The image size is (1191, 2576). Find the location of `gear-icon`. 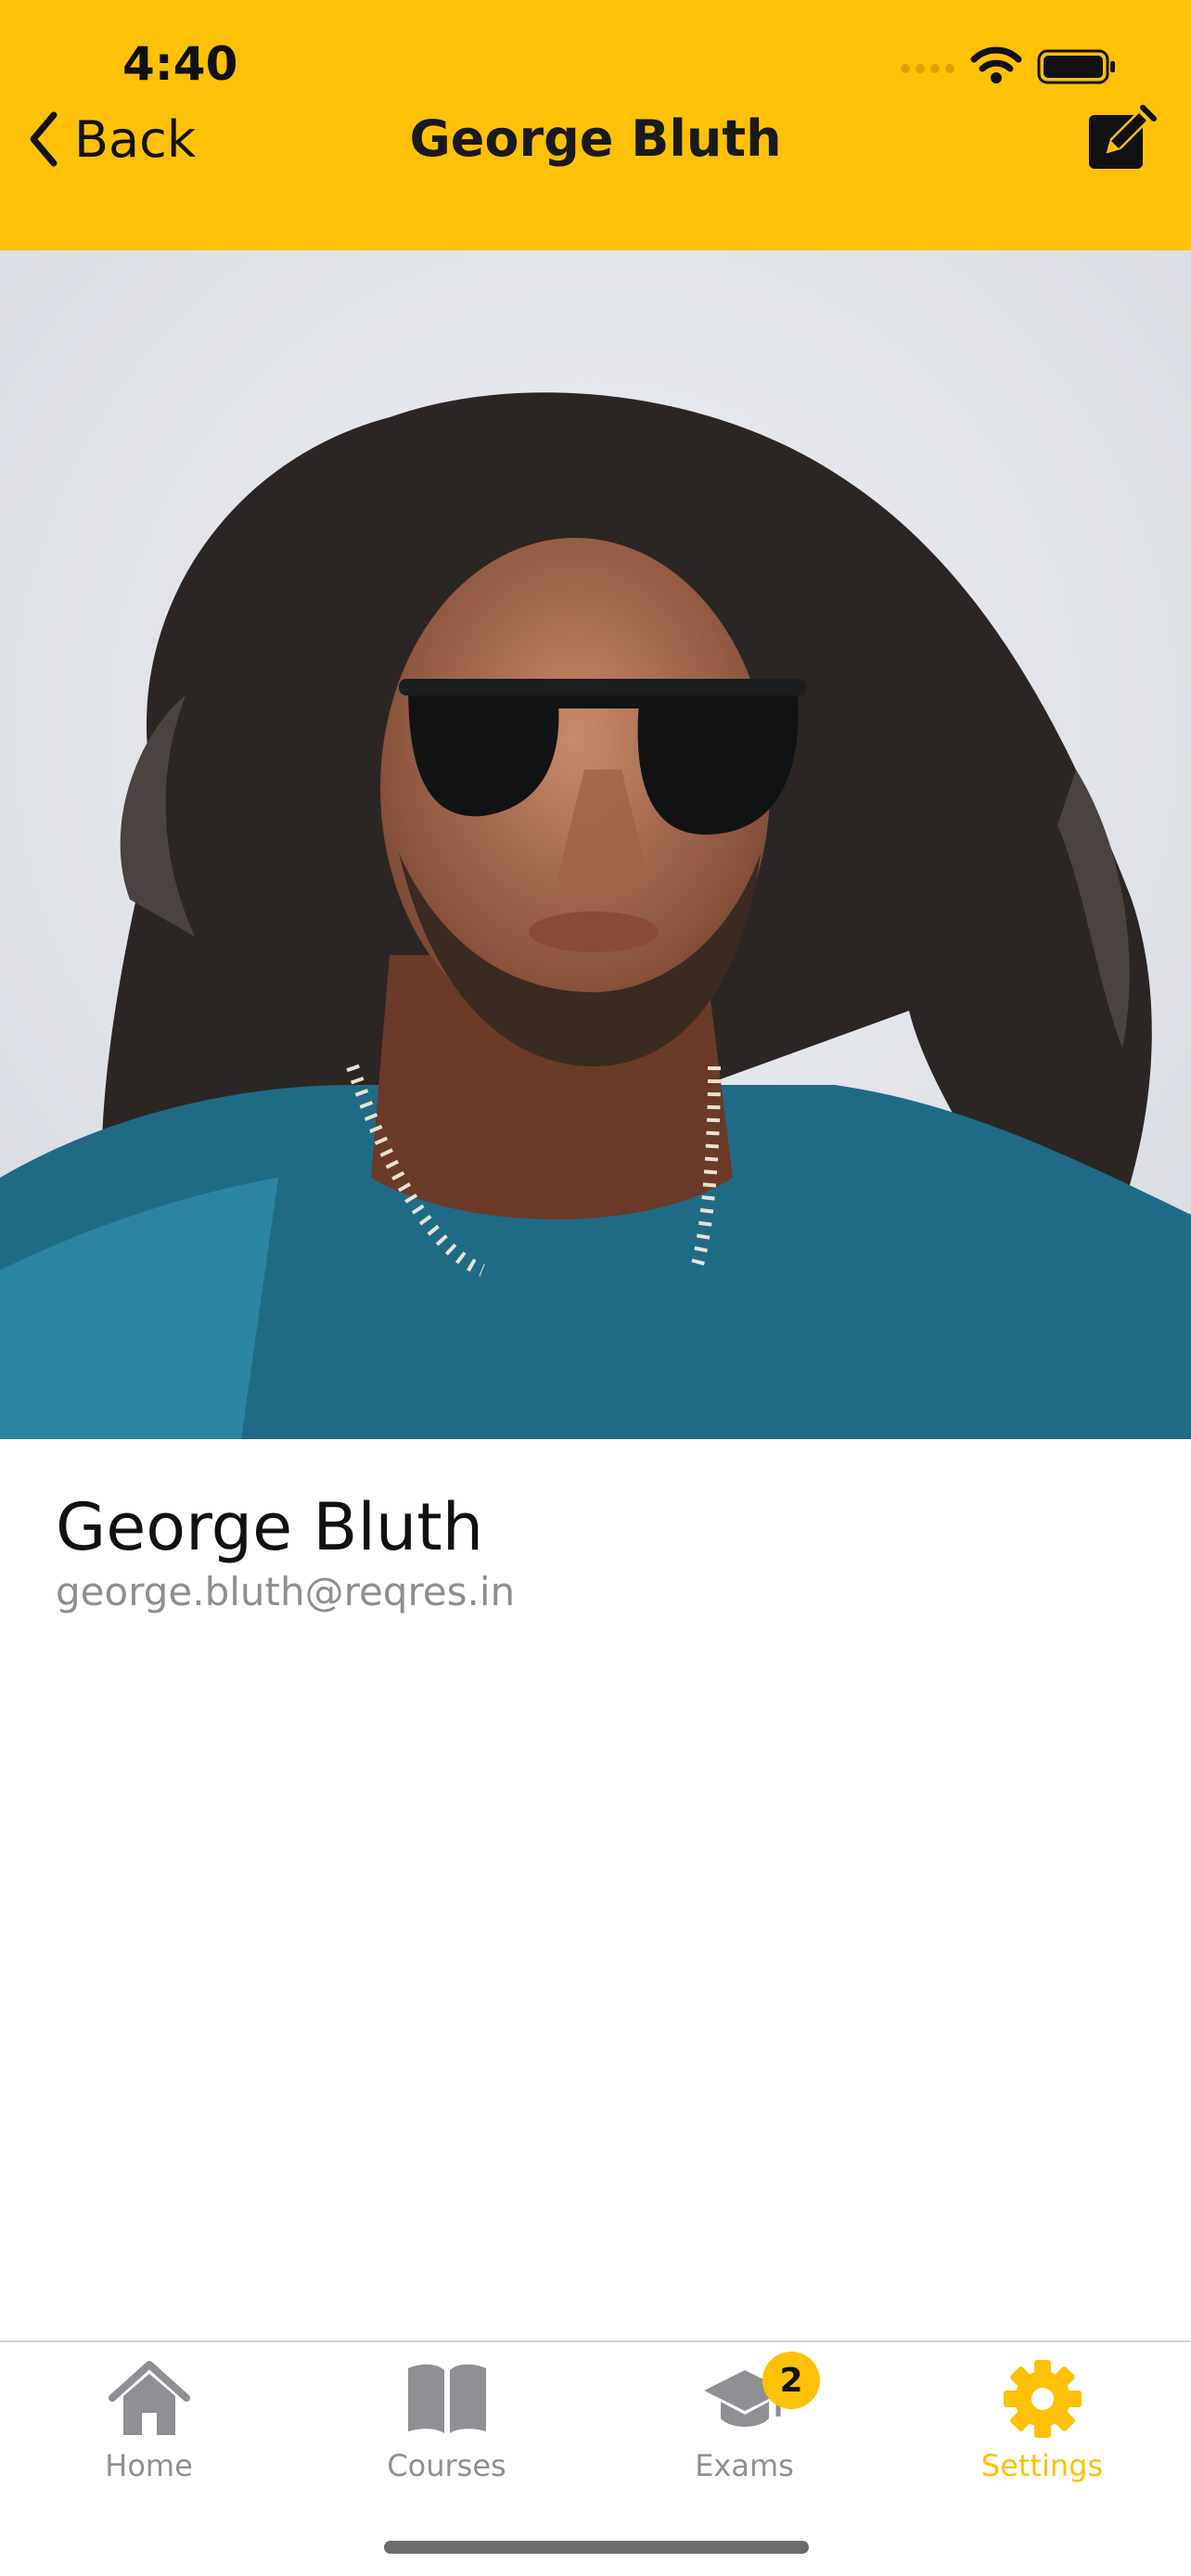

gear-icon is located at coordinates (1042, 2399).